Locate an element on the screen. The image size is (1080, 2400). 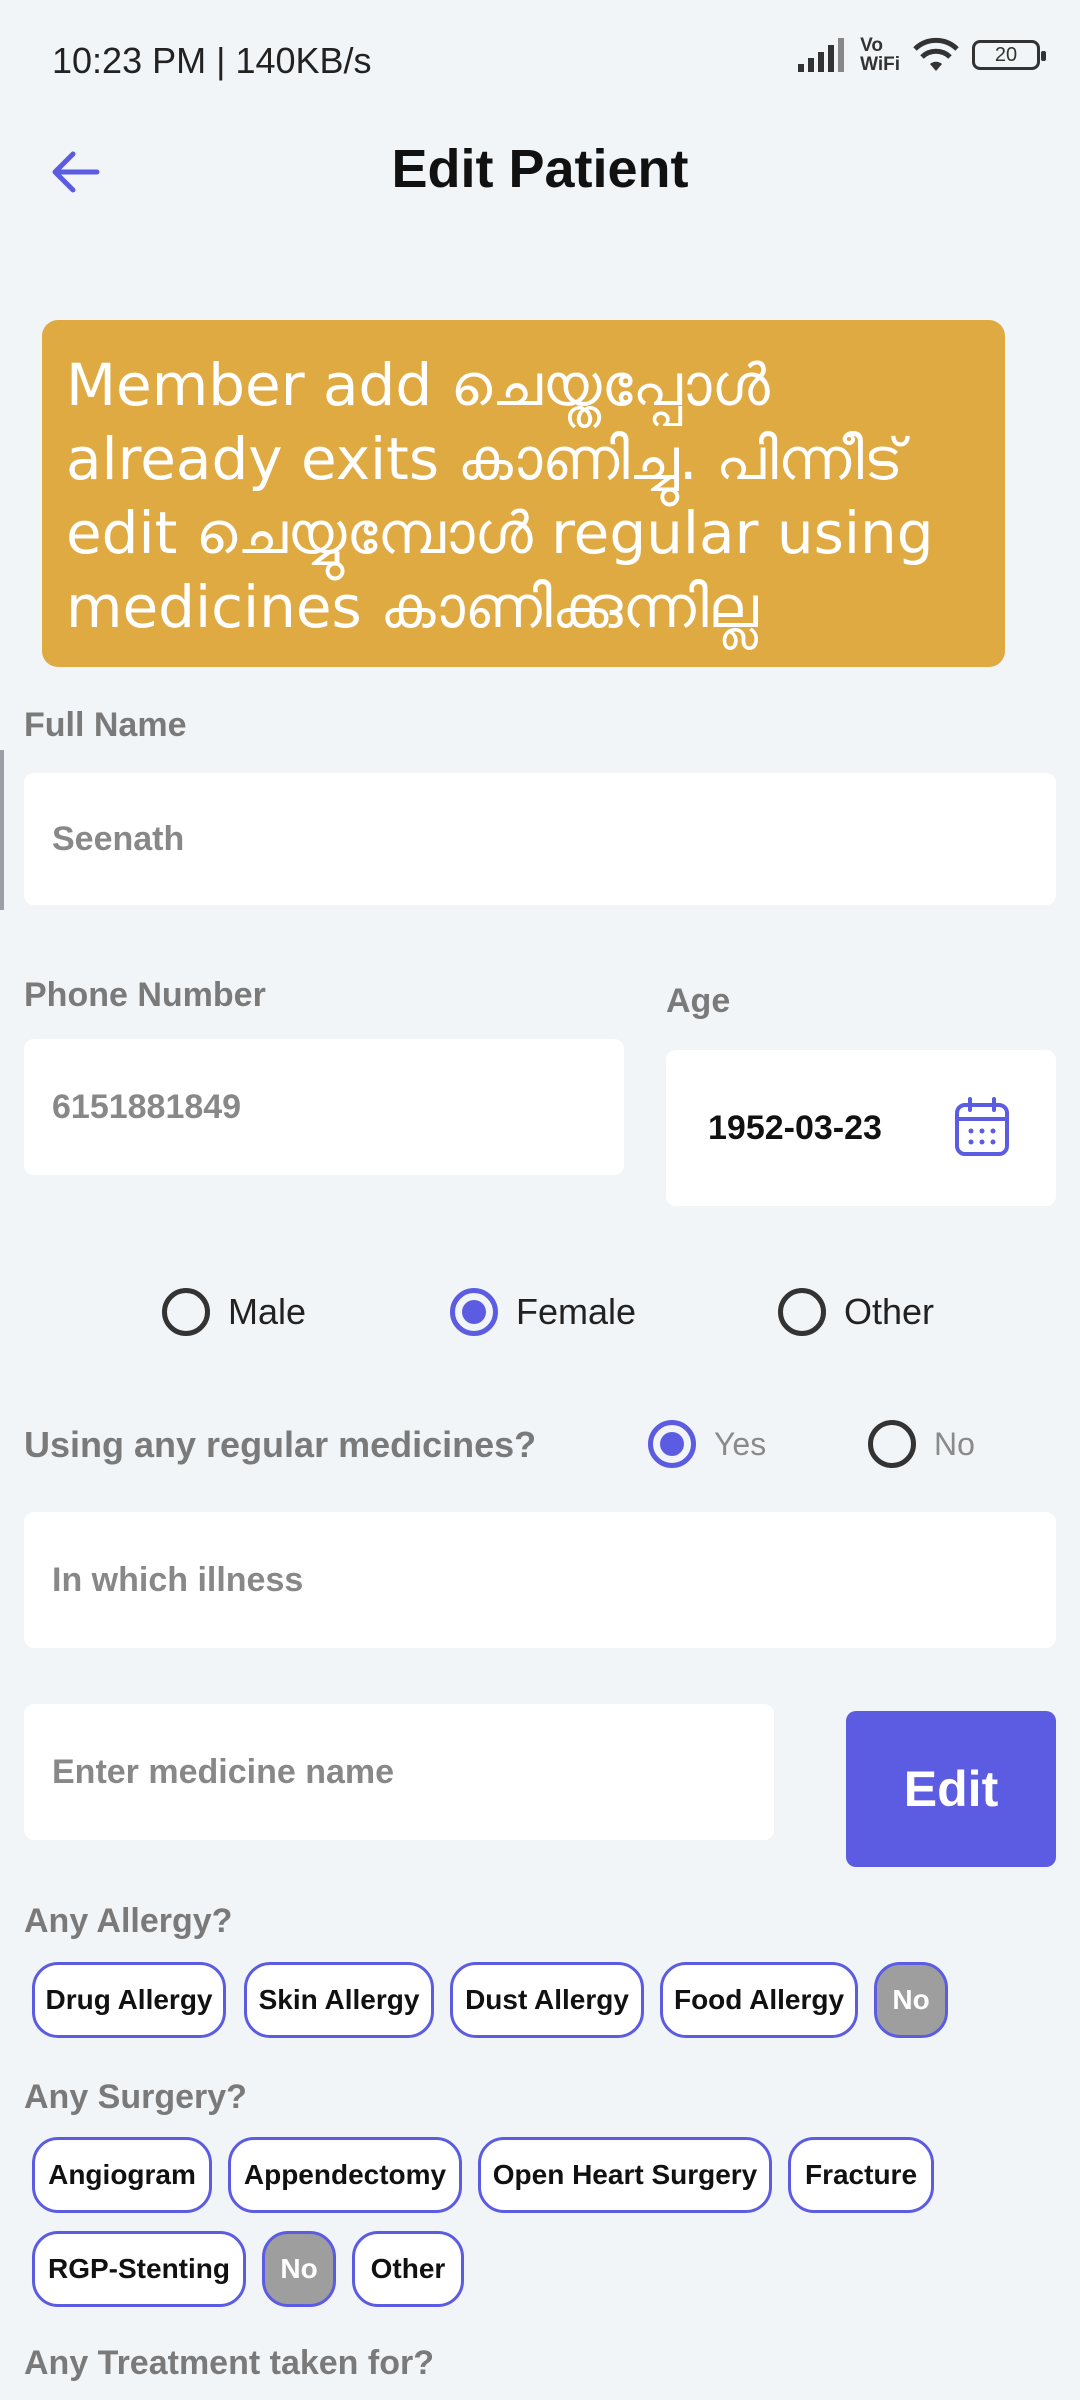
app-bar: Edit Patient is located at coordinates (540, 170).